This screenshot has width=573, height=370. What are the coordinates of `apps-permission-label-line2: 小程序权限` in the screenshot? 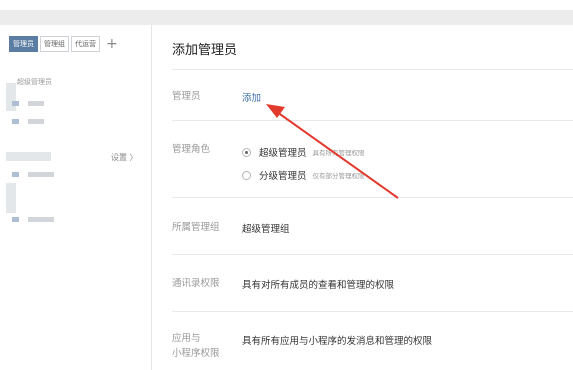 It's located at (196, 353).